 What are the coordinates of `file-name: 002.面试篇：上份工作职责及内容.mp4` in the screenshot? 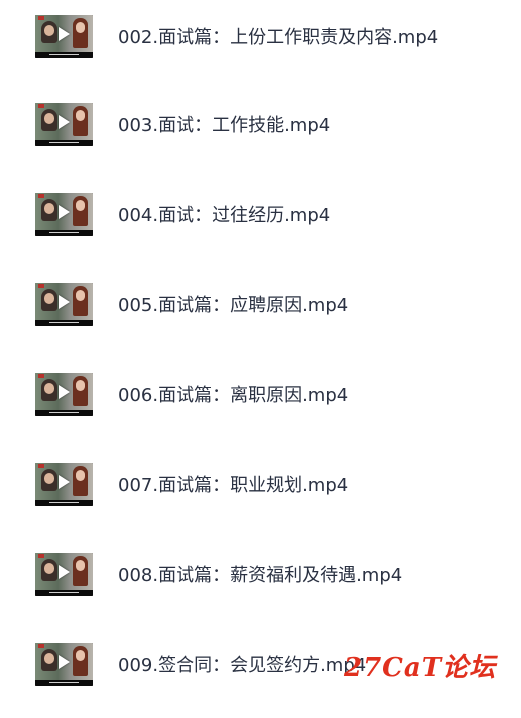 It's located at (278, 37).